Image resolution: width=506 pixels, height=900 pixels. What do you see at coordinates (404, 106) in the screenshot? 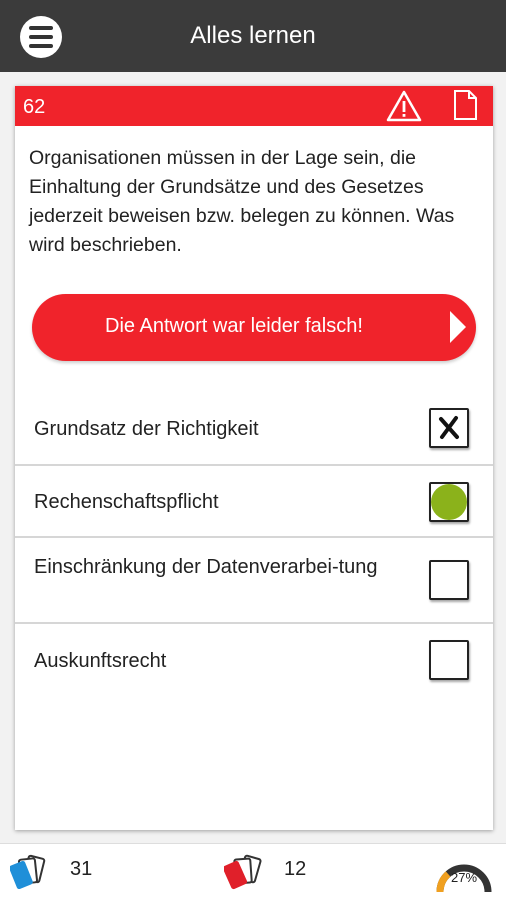
I see `warning-triangle-icon` at bounding box center [404, 106].